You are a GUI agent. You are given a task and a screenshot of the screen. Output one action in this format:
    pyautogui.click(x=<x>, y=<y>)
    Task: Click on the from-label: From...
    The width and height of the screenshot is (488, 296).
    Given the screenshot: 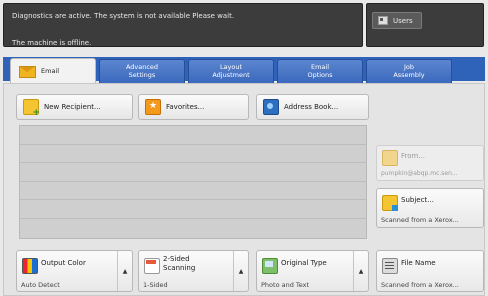 What is the action you would take?
    pyautogui.click(x=413, y=156)
    